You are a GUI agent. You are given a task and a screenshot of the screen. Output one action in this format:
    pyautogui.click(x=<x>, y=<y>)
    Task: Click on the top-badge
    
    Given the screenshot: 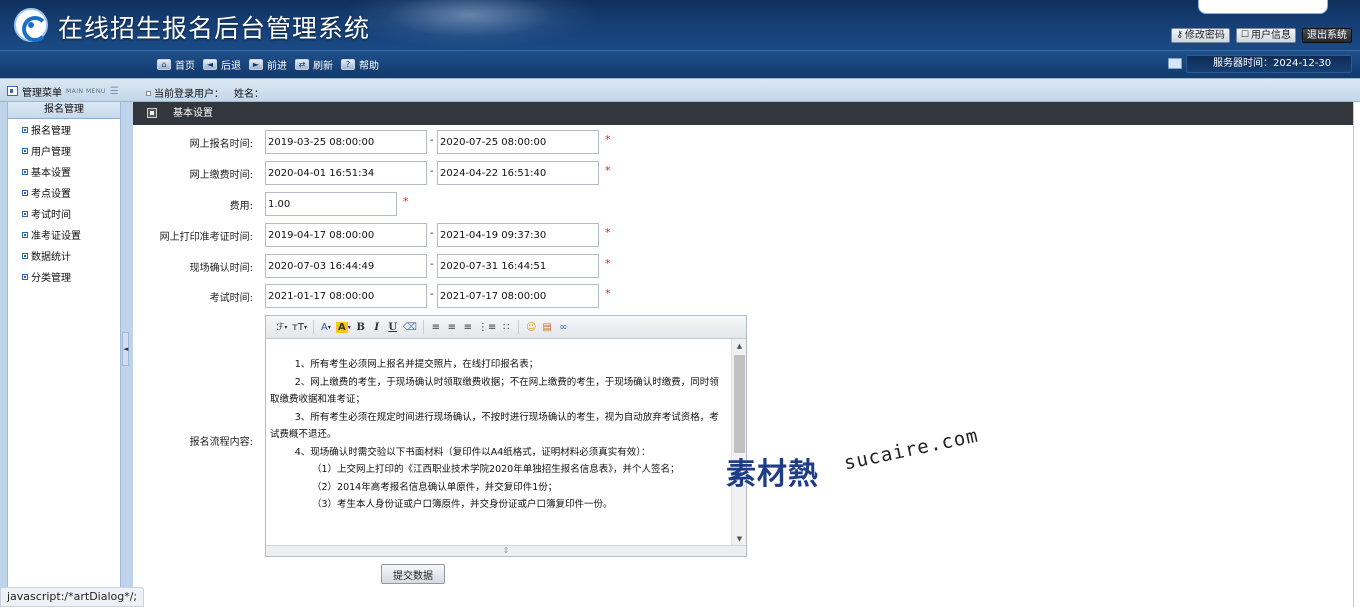 What is the action you would take?
    pyautogui.click(x=1263, y=7)
    